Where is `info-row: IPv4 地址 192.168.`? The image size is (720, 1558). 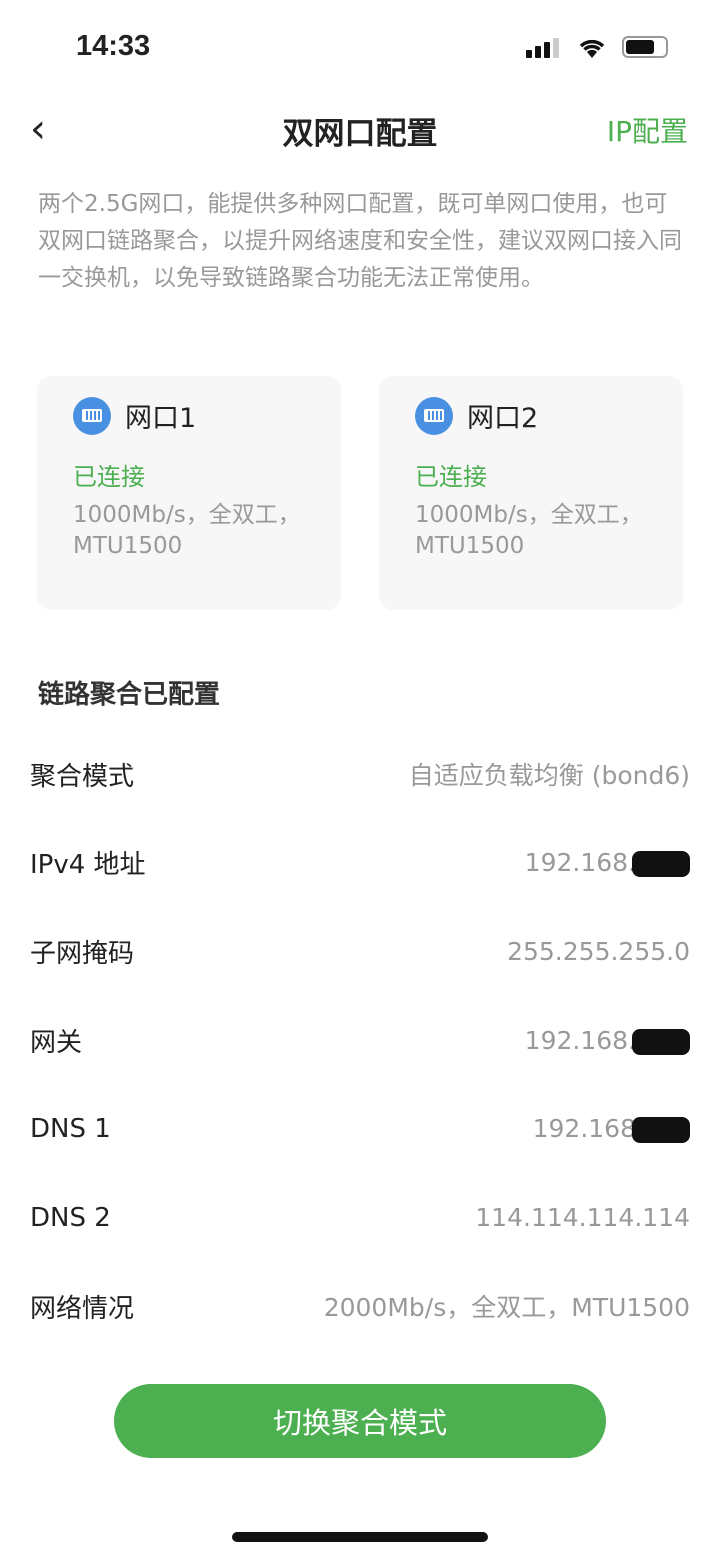 info-row: IPv4 地址 192.168. is located at coordinates (360, 863).